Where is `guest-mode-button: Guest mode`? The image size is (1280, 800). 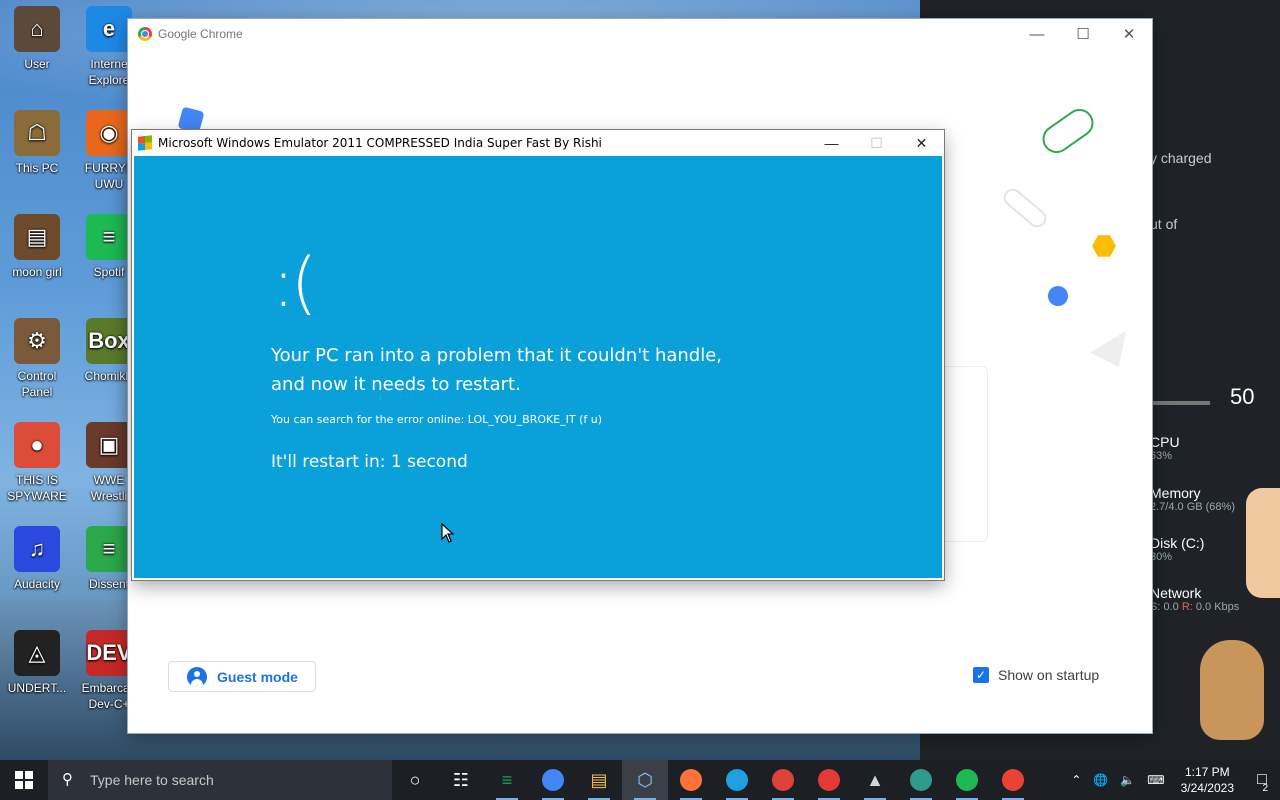 guest-mode-button: Guest mode is located at coordinates (242, 676).